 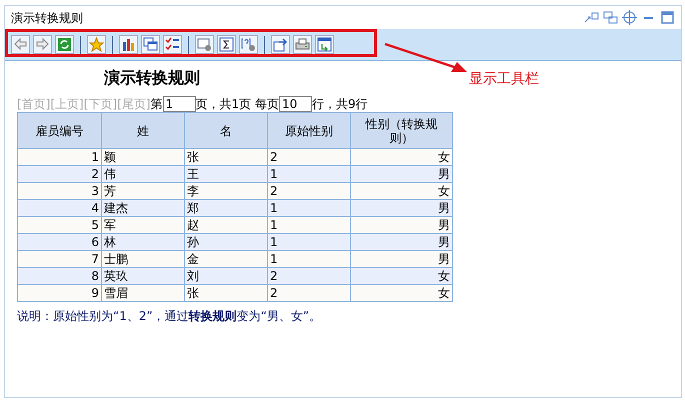 I want to click on star-button, so click(x=96, y=44).